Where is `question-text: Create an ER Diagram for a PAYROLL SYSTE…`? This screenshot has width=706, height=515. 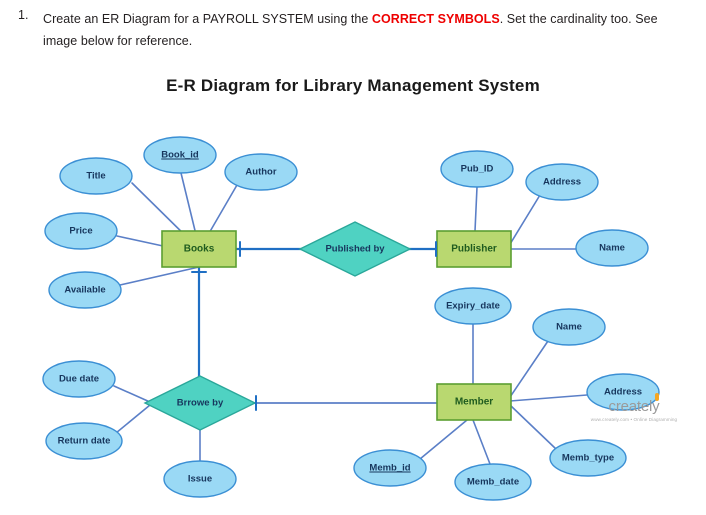 question-text: Create an ER Diagram for a PAYROLL SYSTE… is located at coordinates (368, 30).